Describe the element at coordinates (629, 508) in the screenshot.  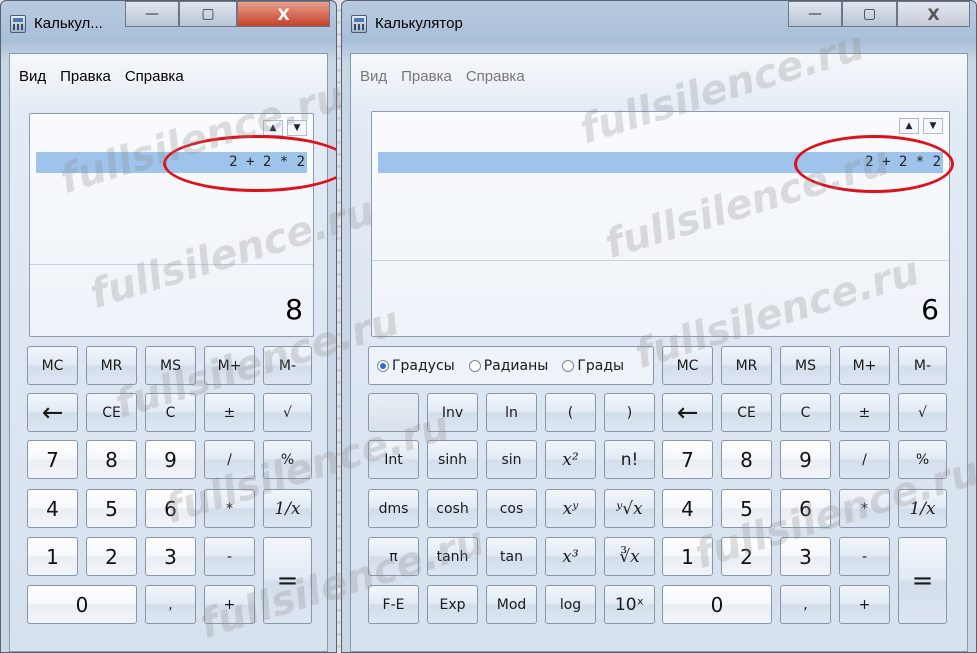
I see `y-root-x-button: ʸ√x` at that location.